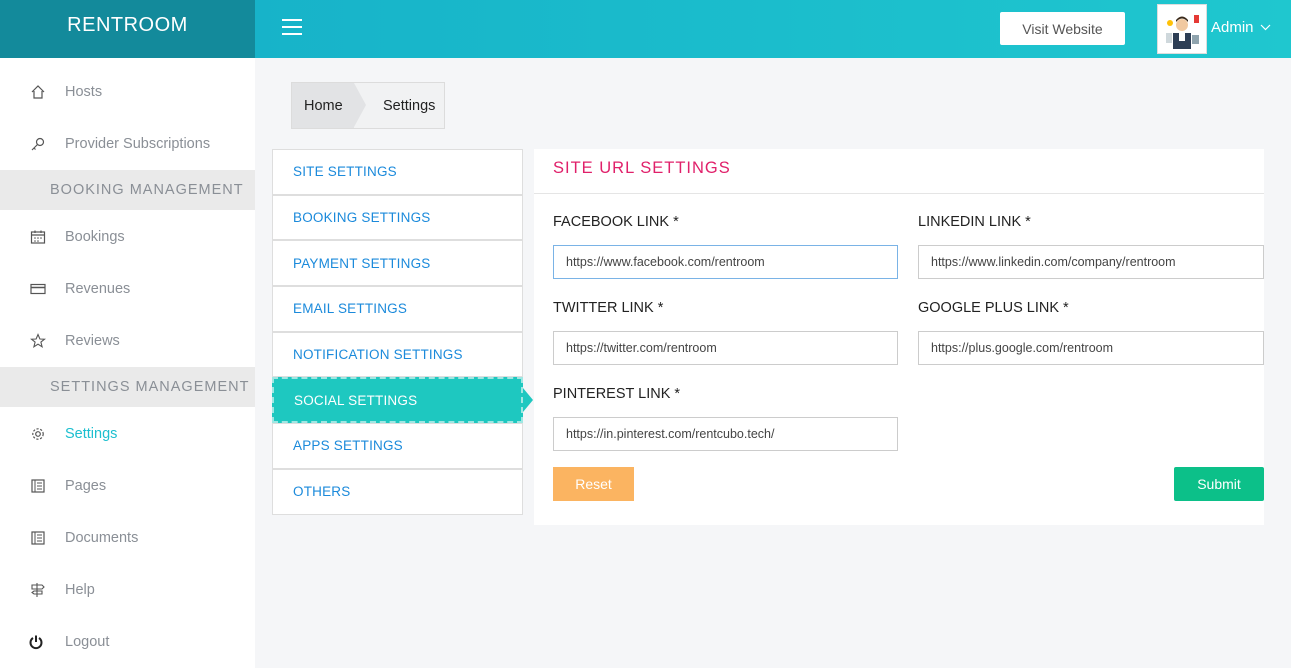 This screenshot has height=668, width=1291. Describe the element at coordinates (1062, 28) in the screenshot. I see `visit-website-button: Visit Website` at that location.